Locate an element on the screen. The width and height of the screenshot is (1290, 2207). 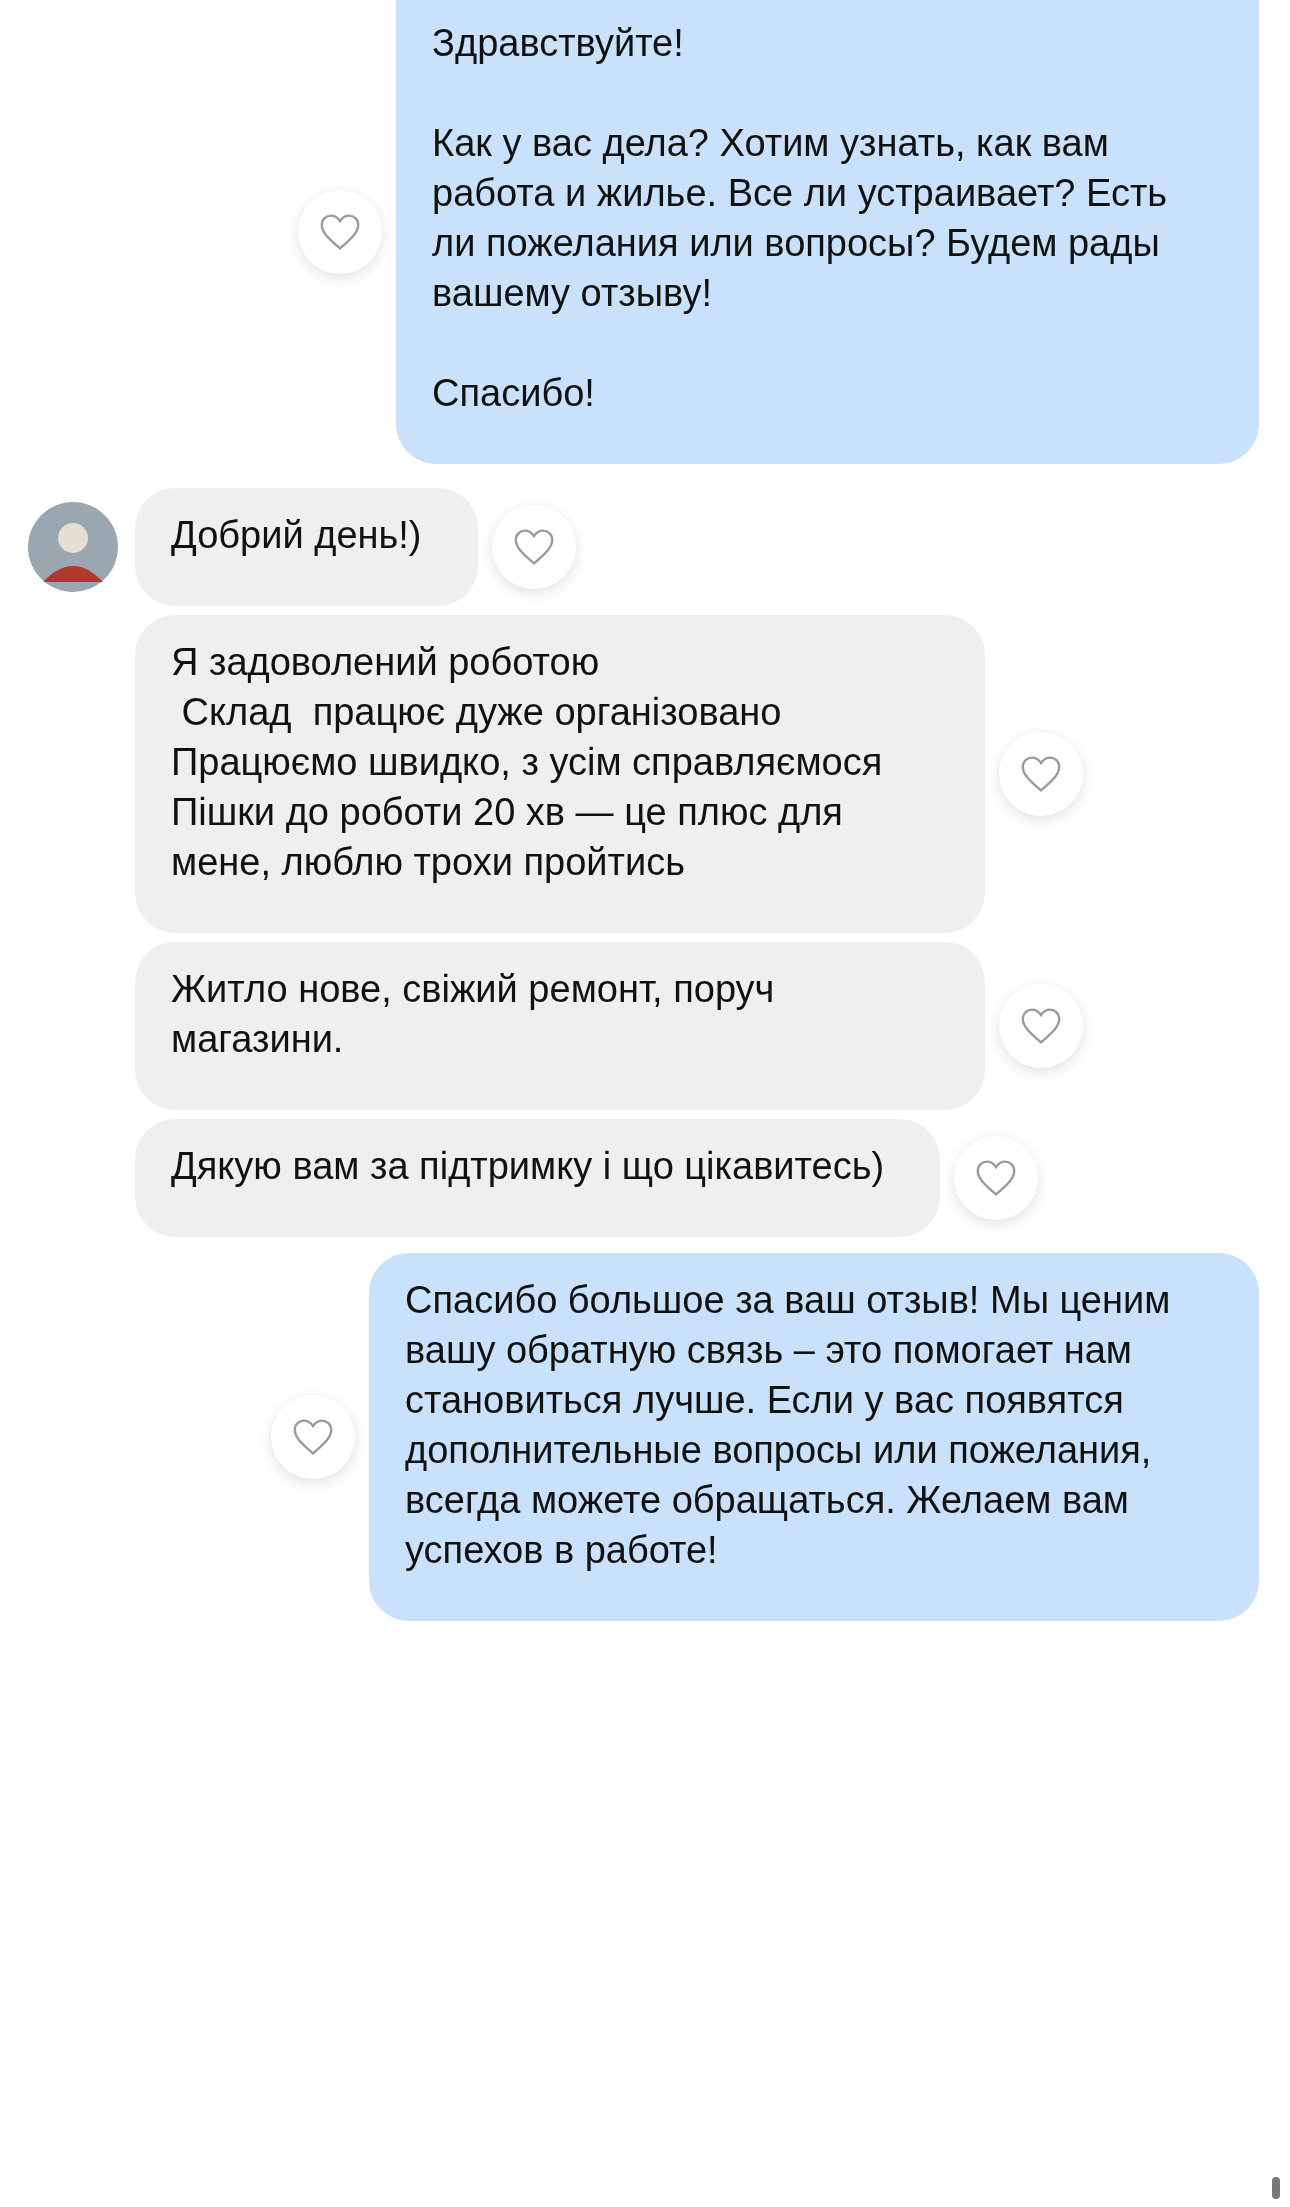
message-bubble: Я задоволений роботою Склад працює дуже організовано Працюємо швидко, з усім справляємося Пішки до роботи 20 хв — це плюс для мене, люблю трохи пройтись is located at coordinates (560, 774).